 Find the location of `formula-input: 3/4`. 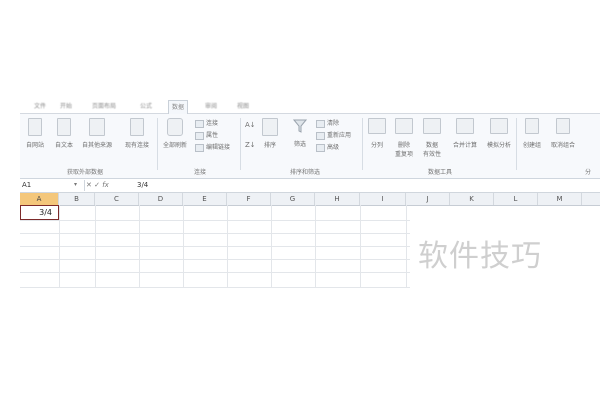

formula-input: 3/4 is located at coordinates (142, 185).